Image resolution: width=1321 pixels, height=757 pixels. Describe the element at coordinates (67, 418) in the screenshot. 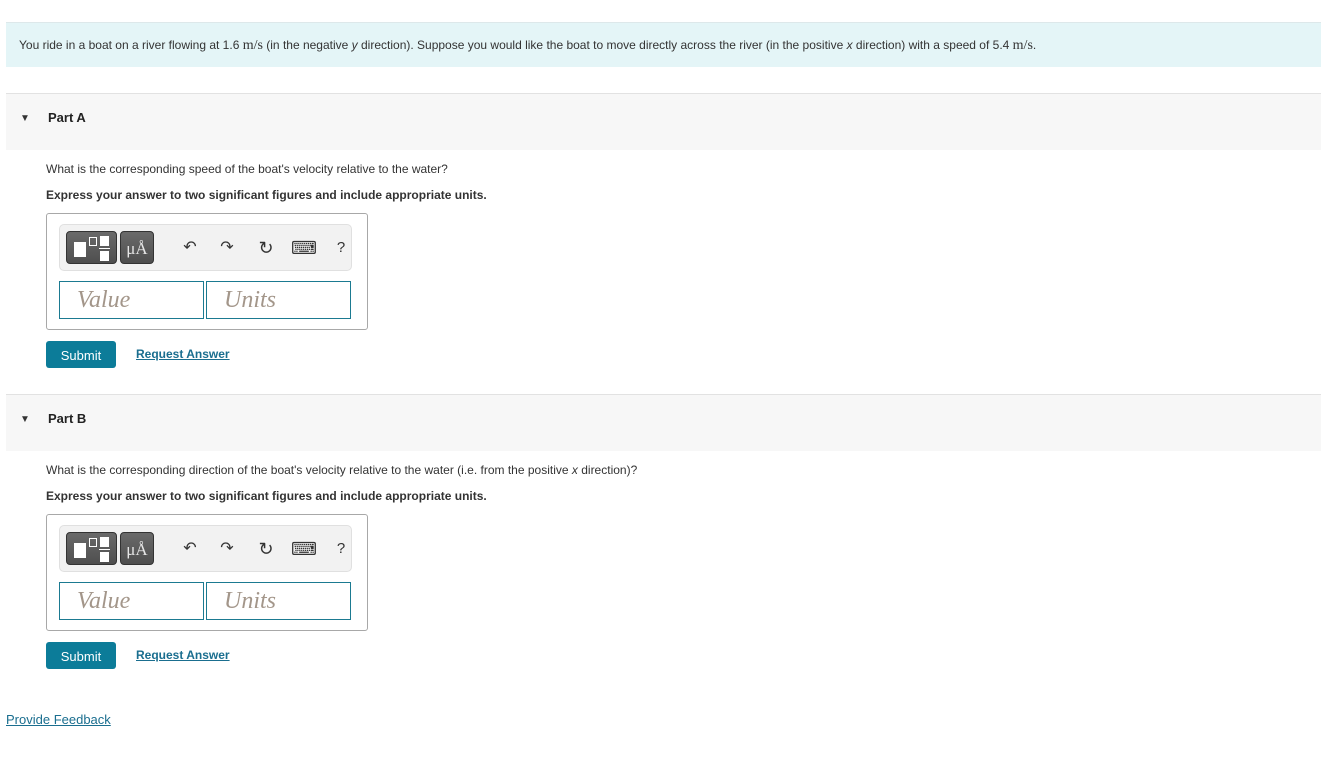

I see `part-b-title: Part B` at that location.